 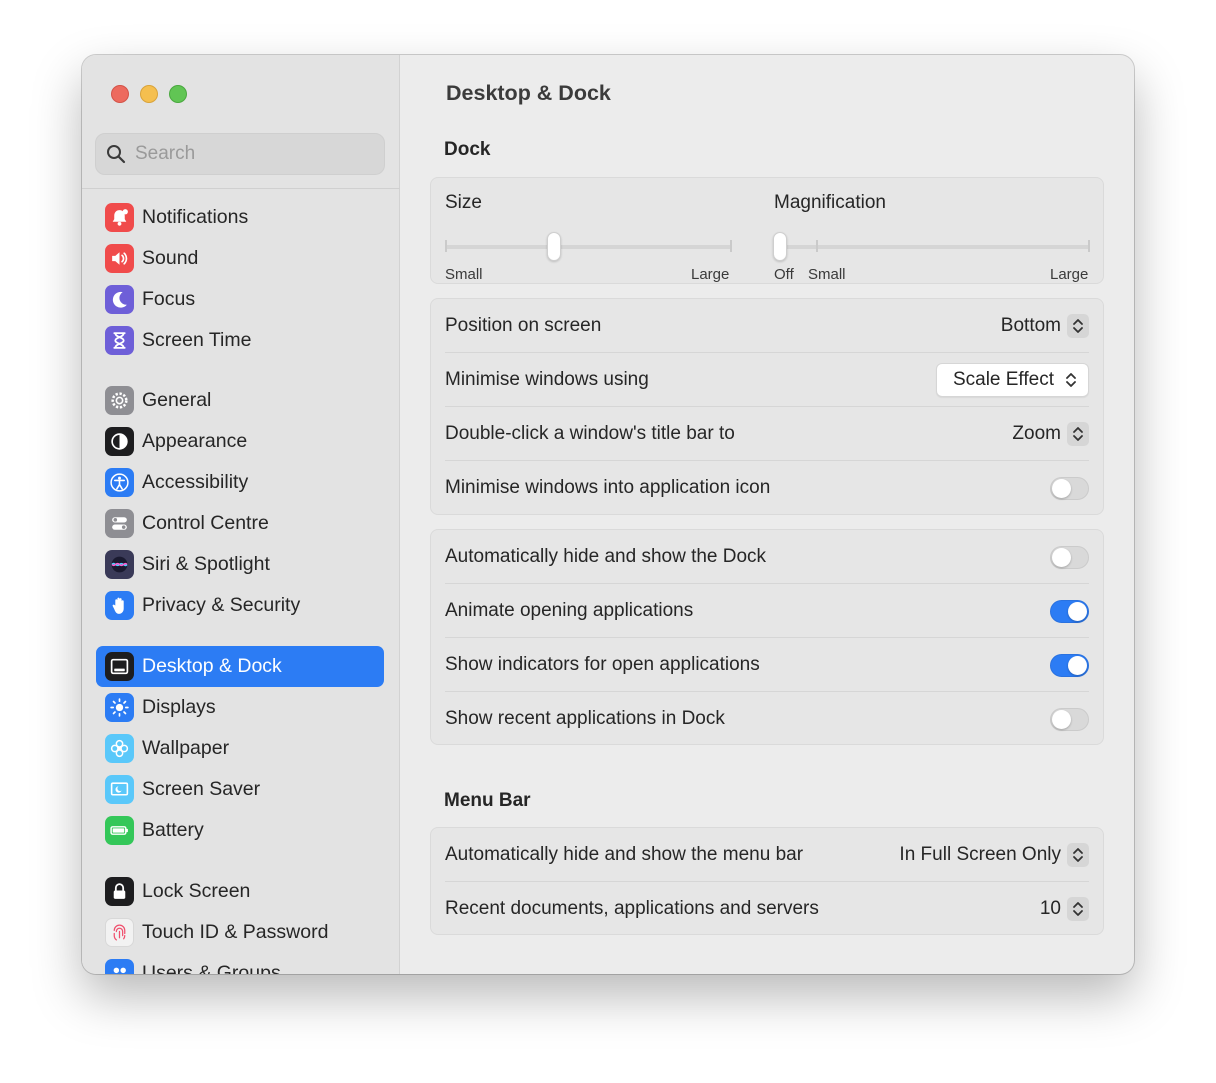 I want to click on double-click-popup: Zoom, so click(x=1050, y=434).